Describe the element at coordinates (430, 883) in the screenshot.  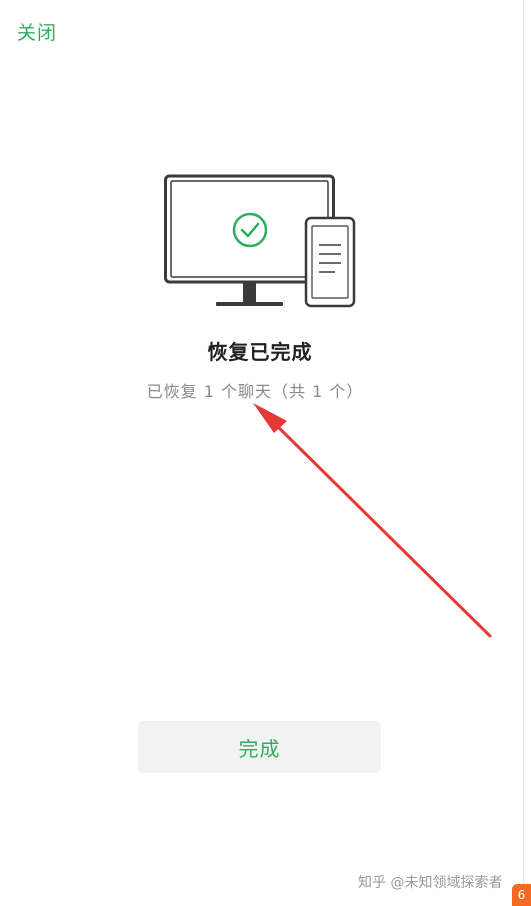
I see `watermark: 知乎 @未知领域探索者` at that location.